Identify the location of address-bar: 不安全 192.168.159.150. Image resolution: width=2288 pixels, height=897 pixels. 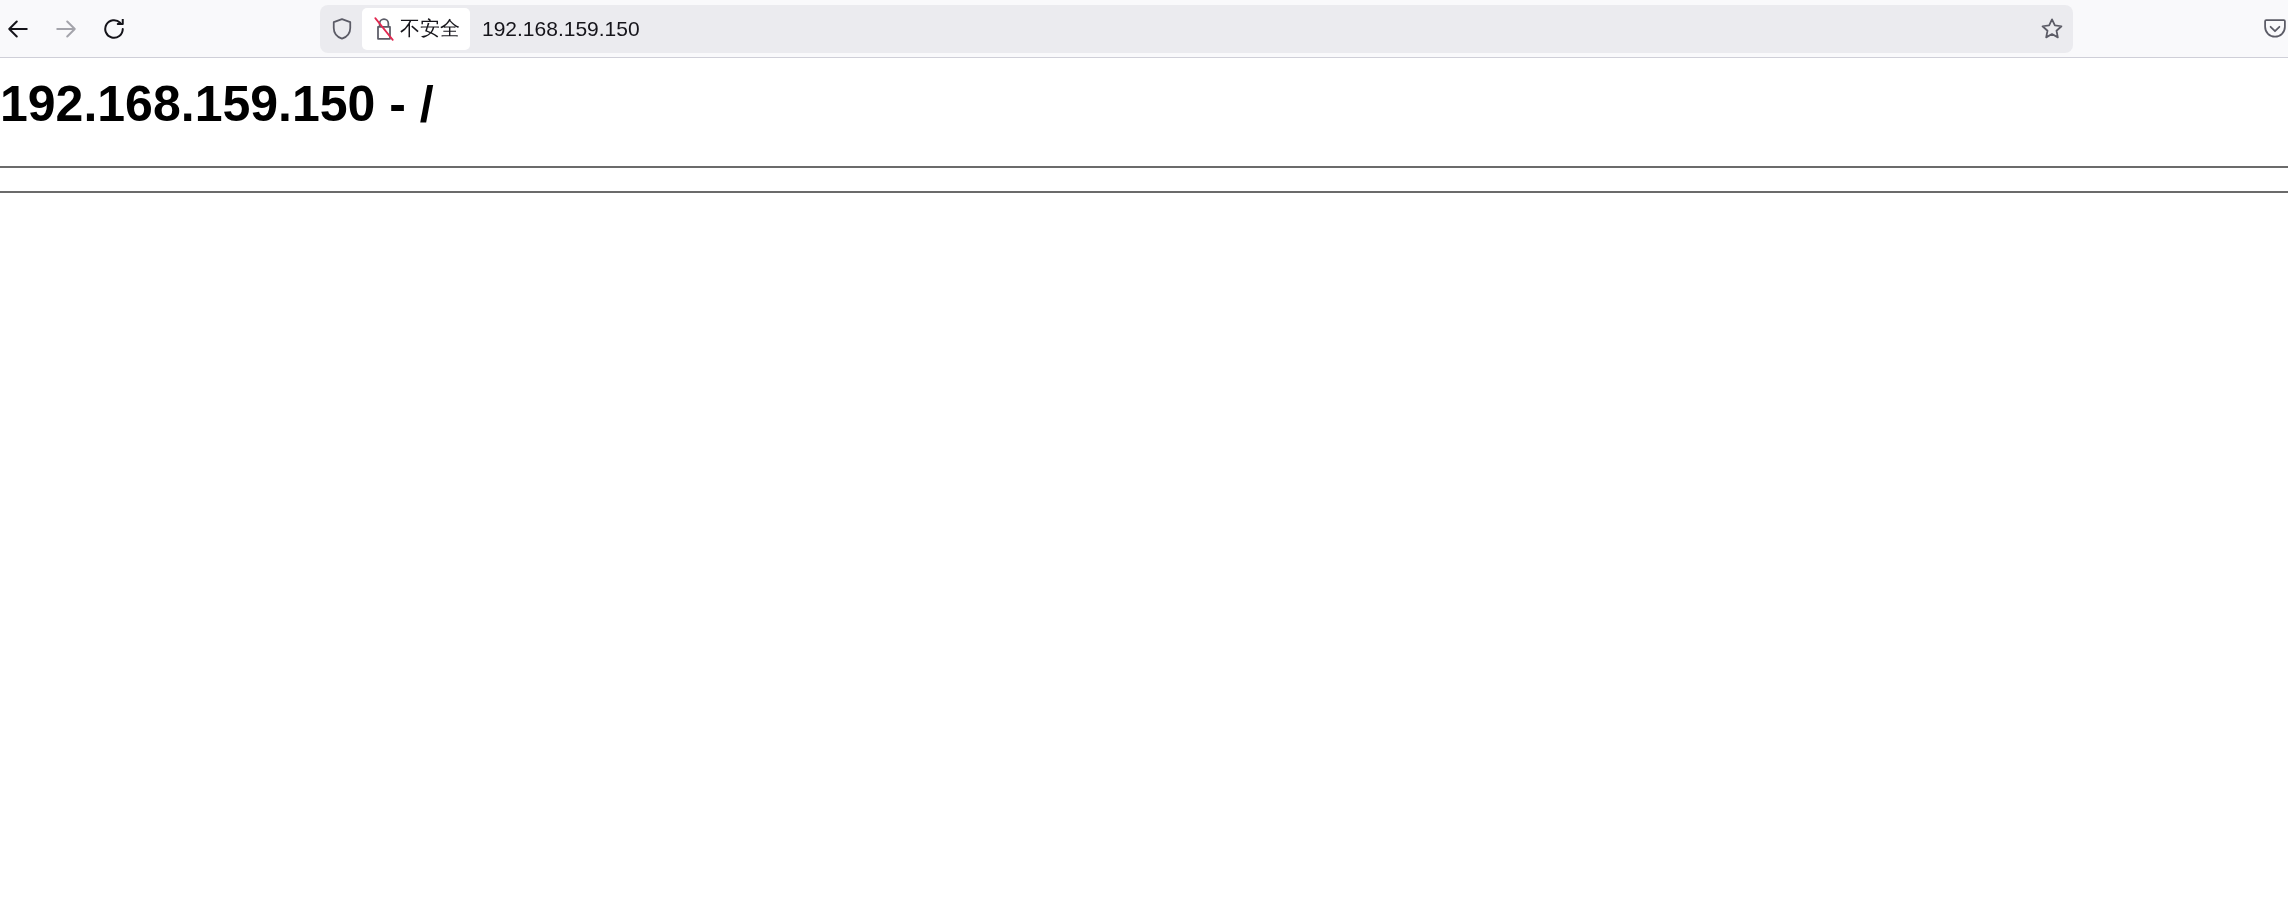
(1196, 28).